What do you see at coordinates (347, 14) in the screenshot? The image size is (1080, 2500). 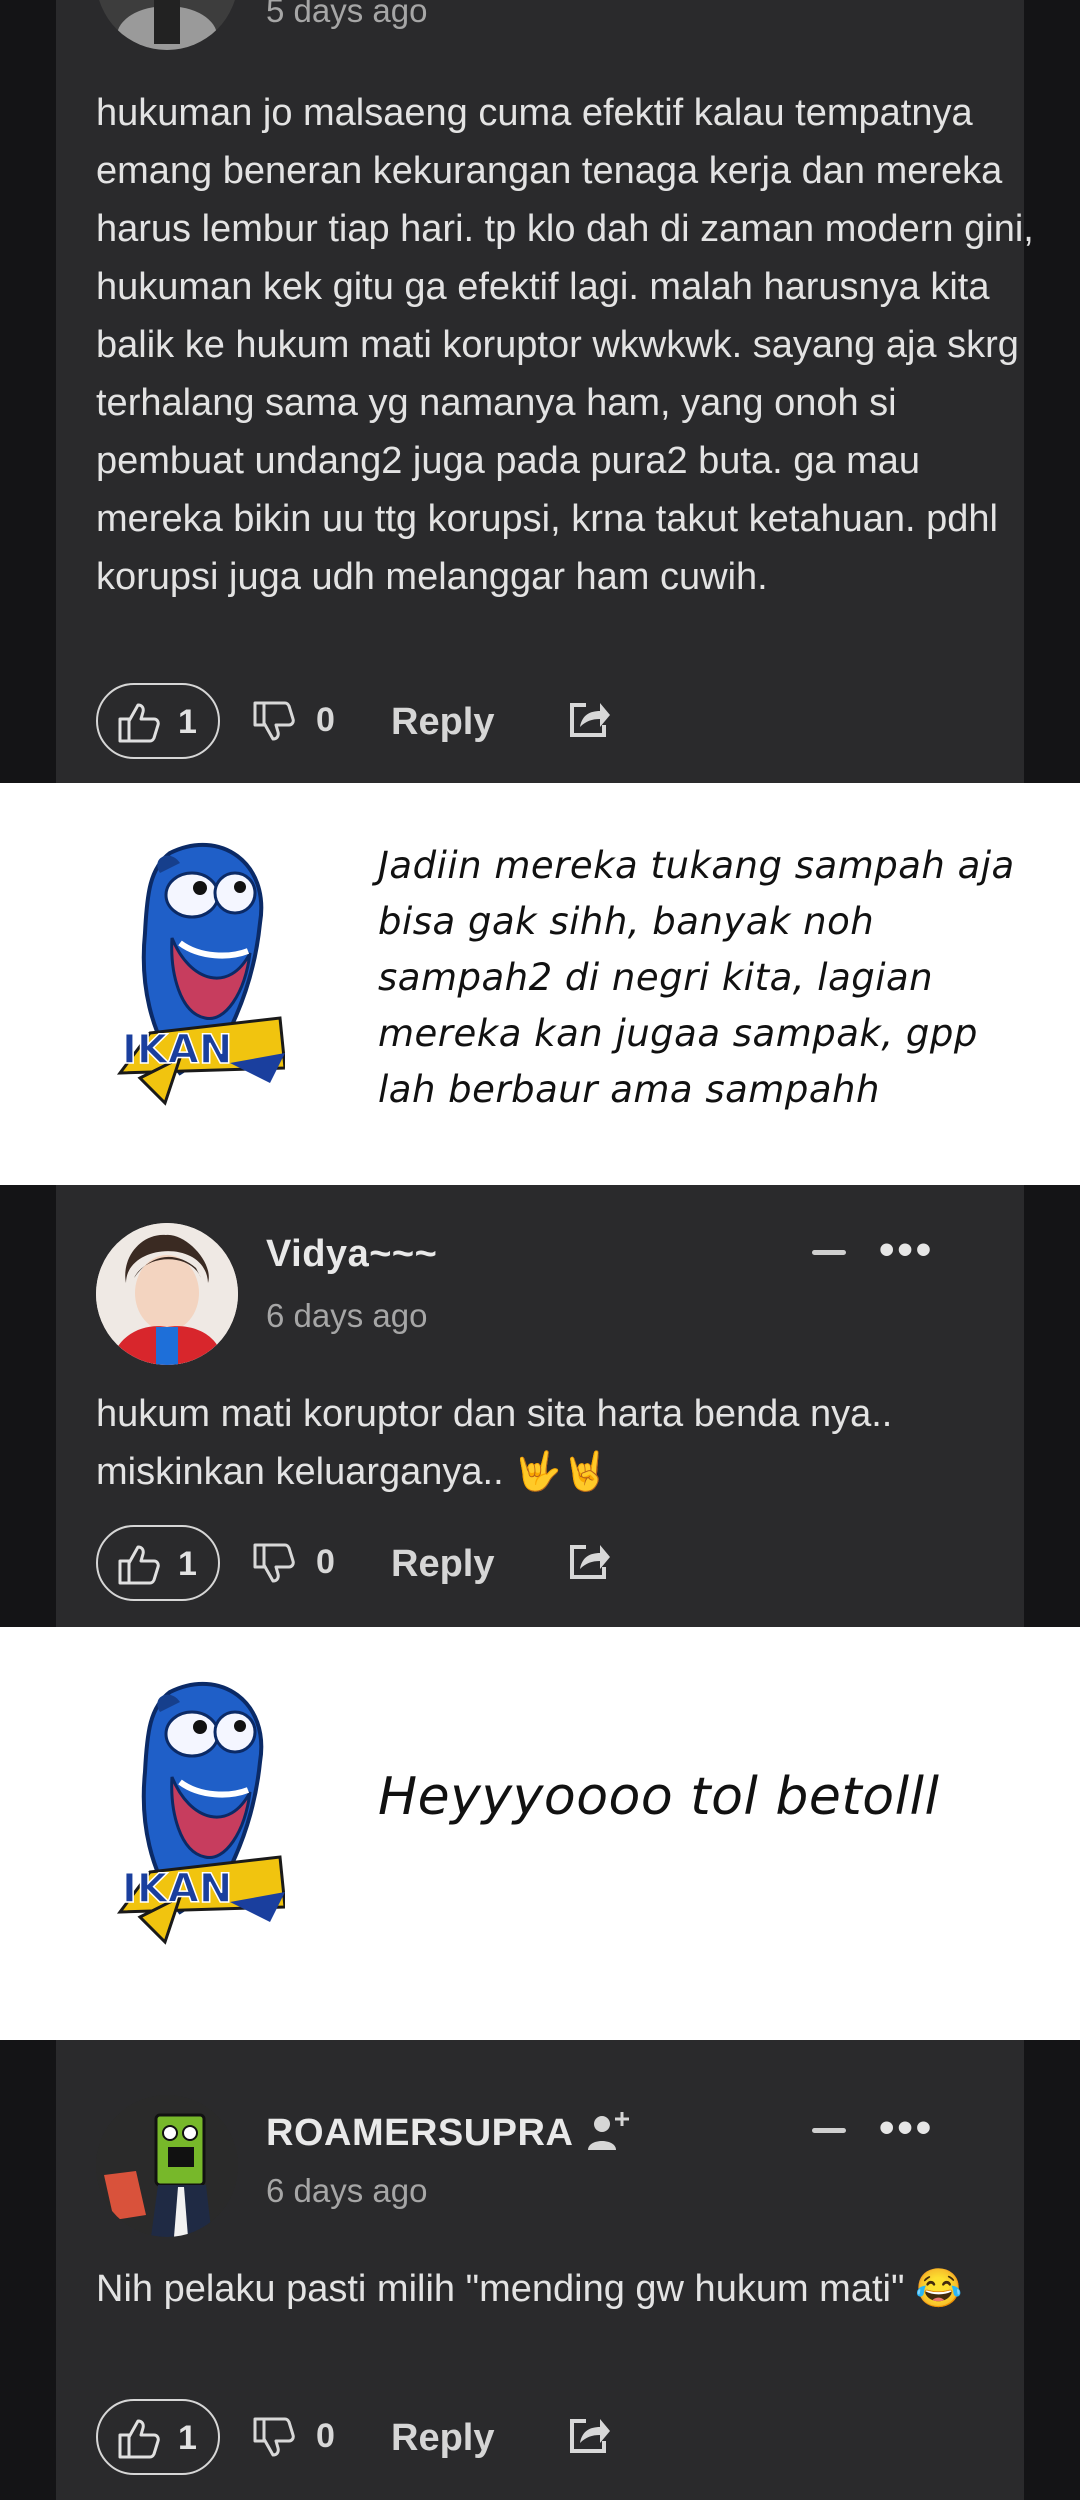 I see `comment-timestamp: 5 days ago` at bounding box center [347, 14].